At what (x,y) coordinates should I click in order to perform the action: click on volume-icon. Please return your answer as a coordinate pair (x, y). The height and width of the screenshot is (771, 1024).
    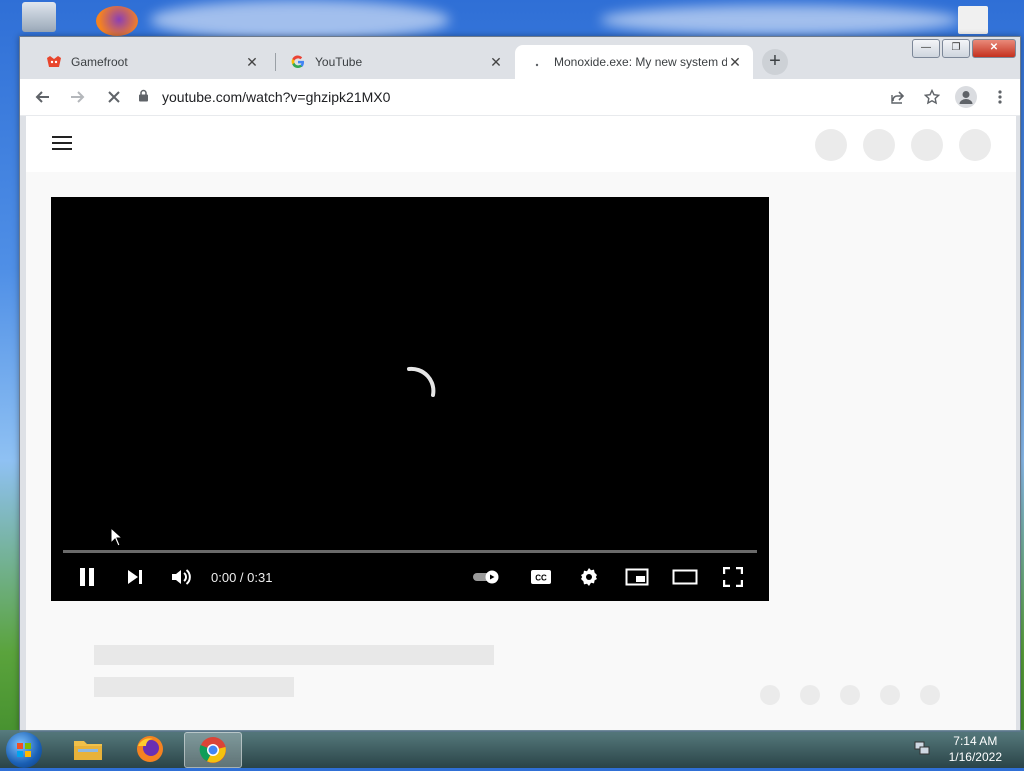
    Looking at the image, I should click on (182, 577).